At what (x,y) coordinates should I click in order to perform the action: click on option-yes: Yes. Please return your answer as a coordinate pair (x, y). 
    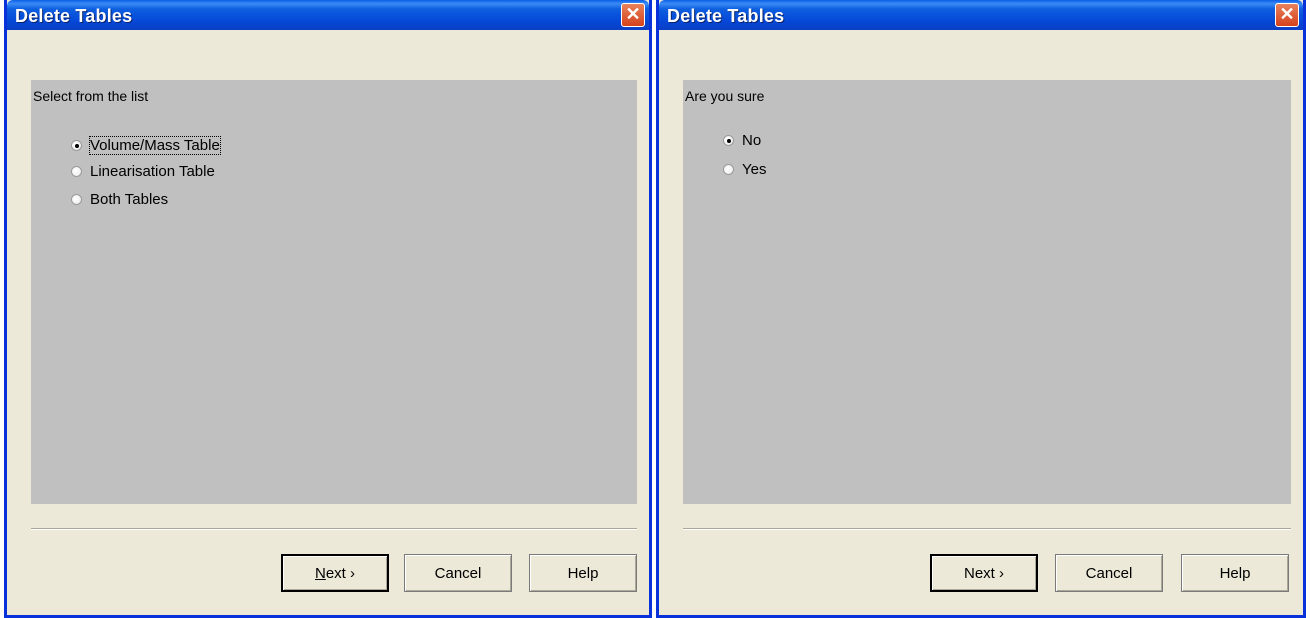
    Looking at the image, I should click on (744, 169).